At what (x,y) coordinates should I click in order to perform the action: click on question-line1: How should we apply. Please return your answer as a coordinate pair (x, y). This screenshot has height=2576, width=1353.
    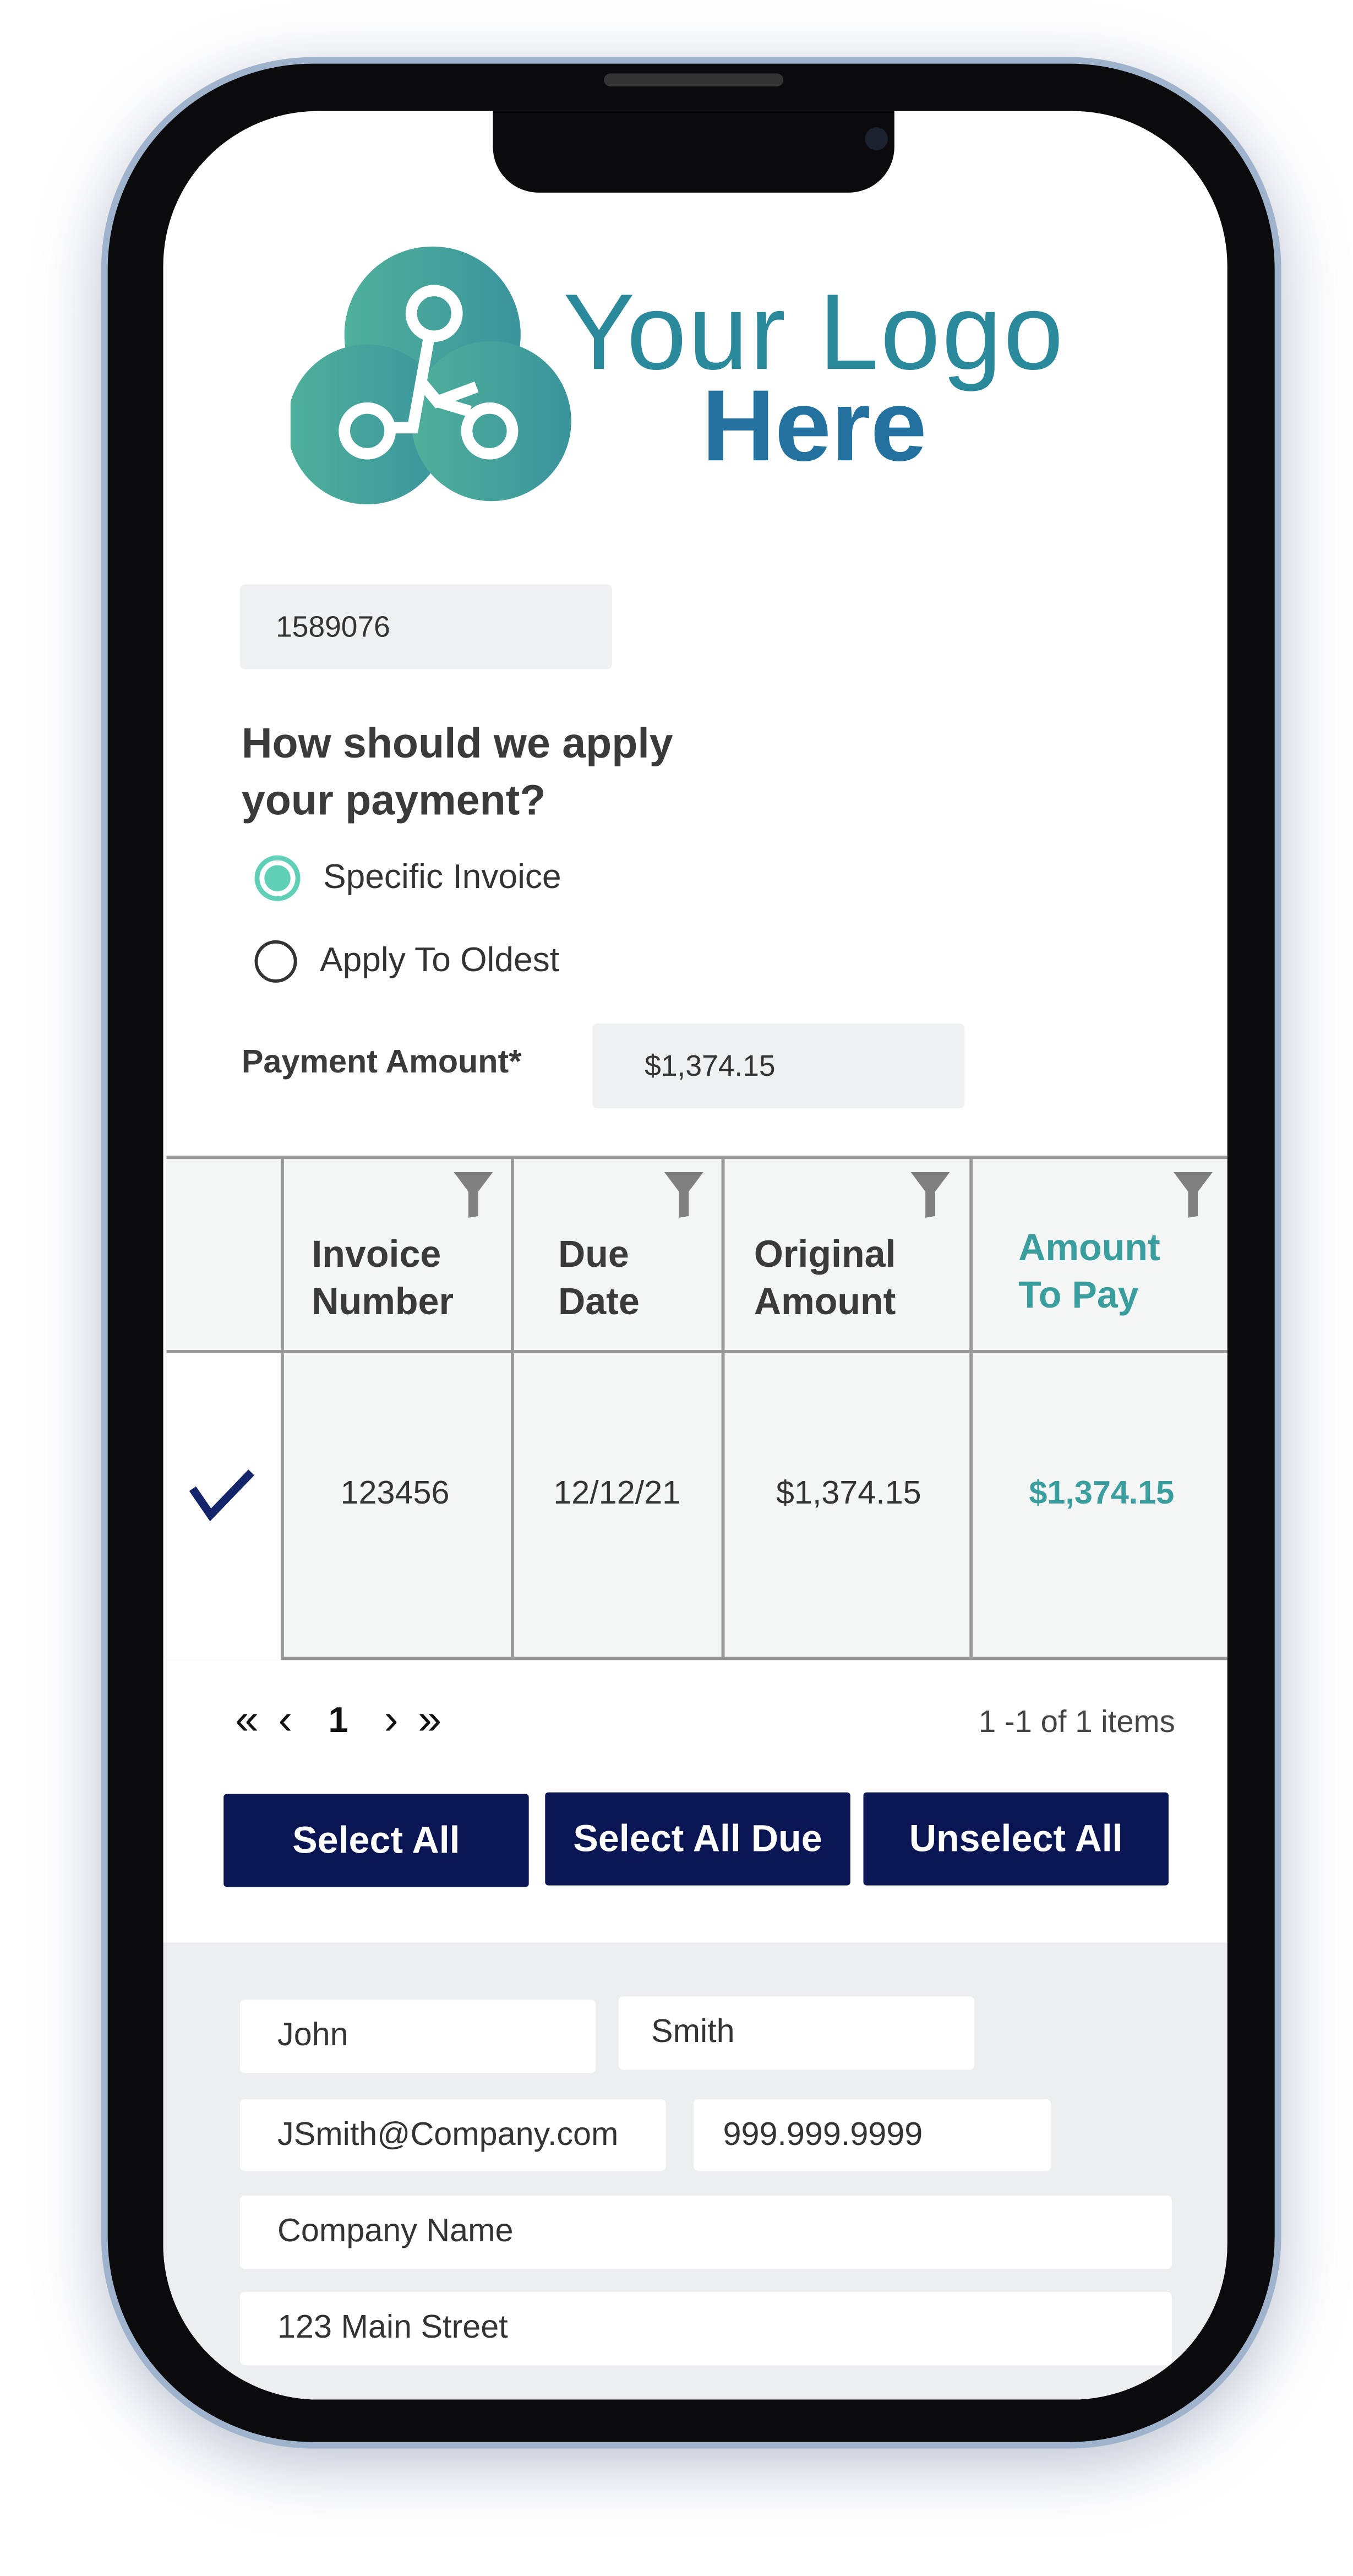
    Looking at the image, I should click on (457, 742).